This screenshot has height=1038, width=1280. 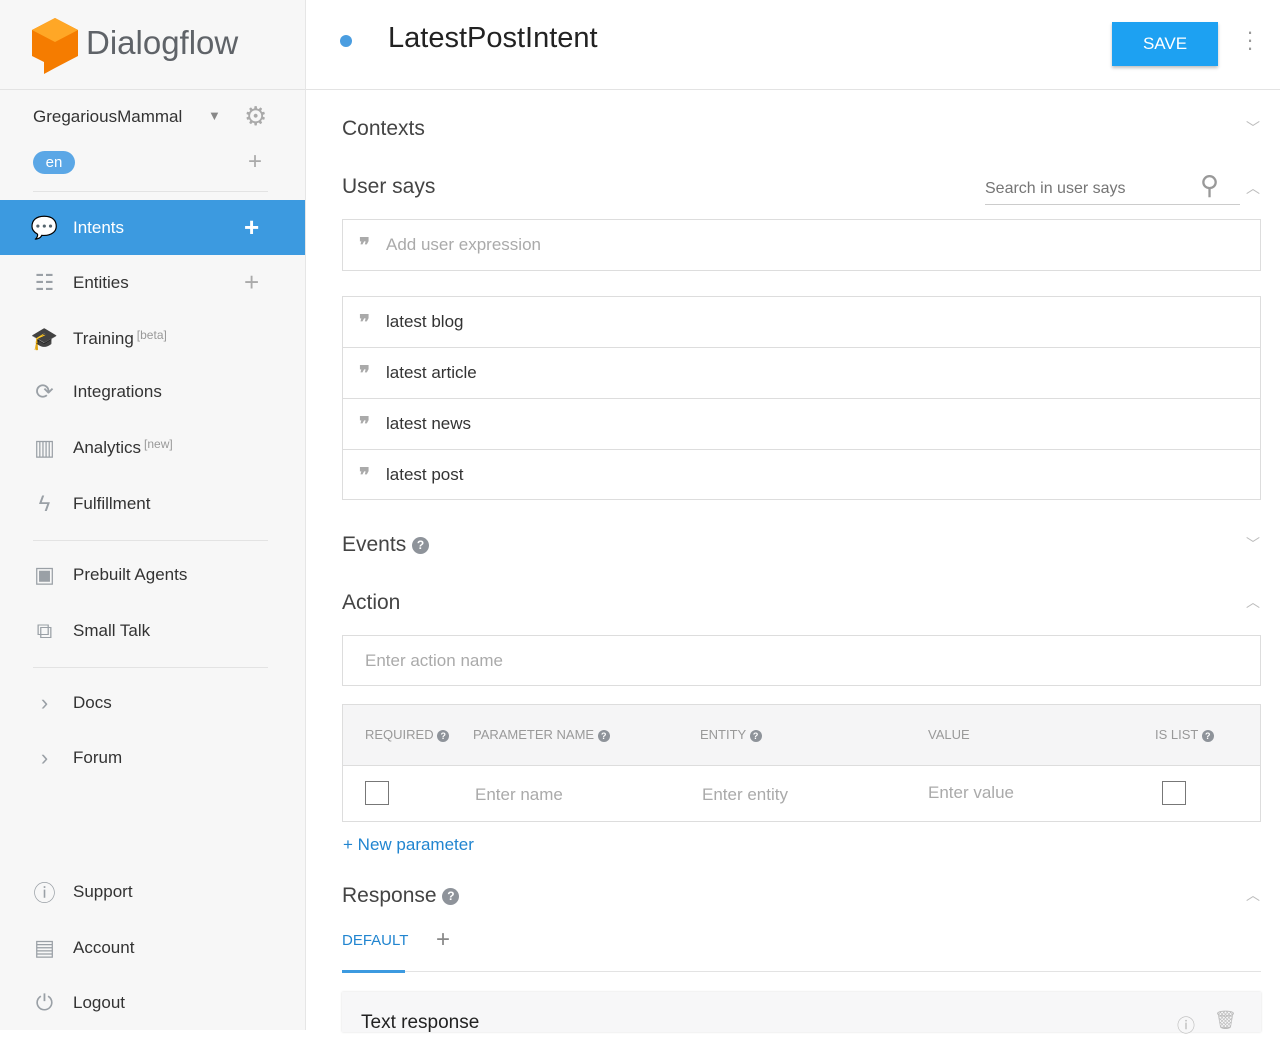 I want to click on language-badge: en, so click(x=54, y=162).